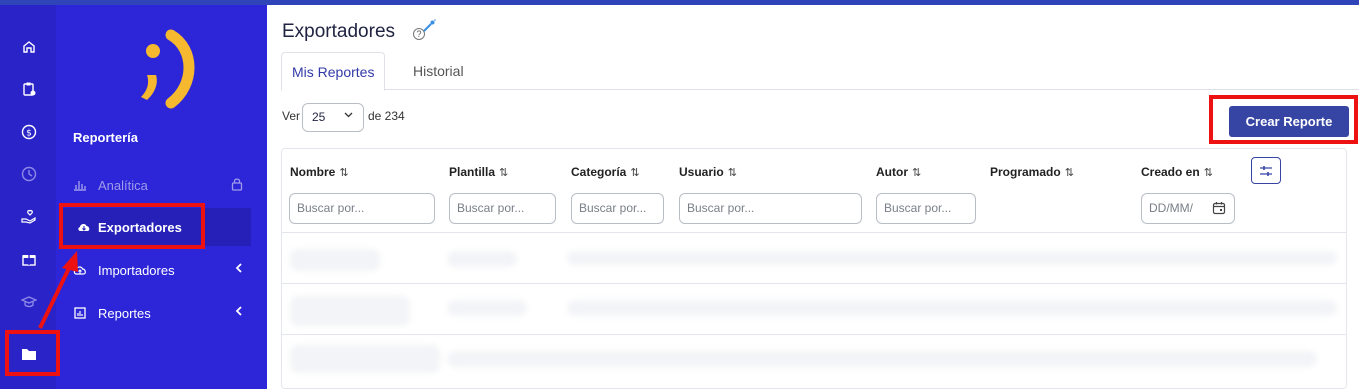 Image resolution: width=1359 pixels, height=389 pixels. What do you see at coordinates (1177, 172) in the screenshot?
I see `column-header-creado-en: Creado en ⇅` at bounding box center [1177, 172].